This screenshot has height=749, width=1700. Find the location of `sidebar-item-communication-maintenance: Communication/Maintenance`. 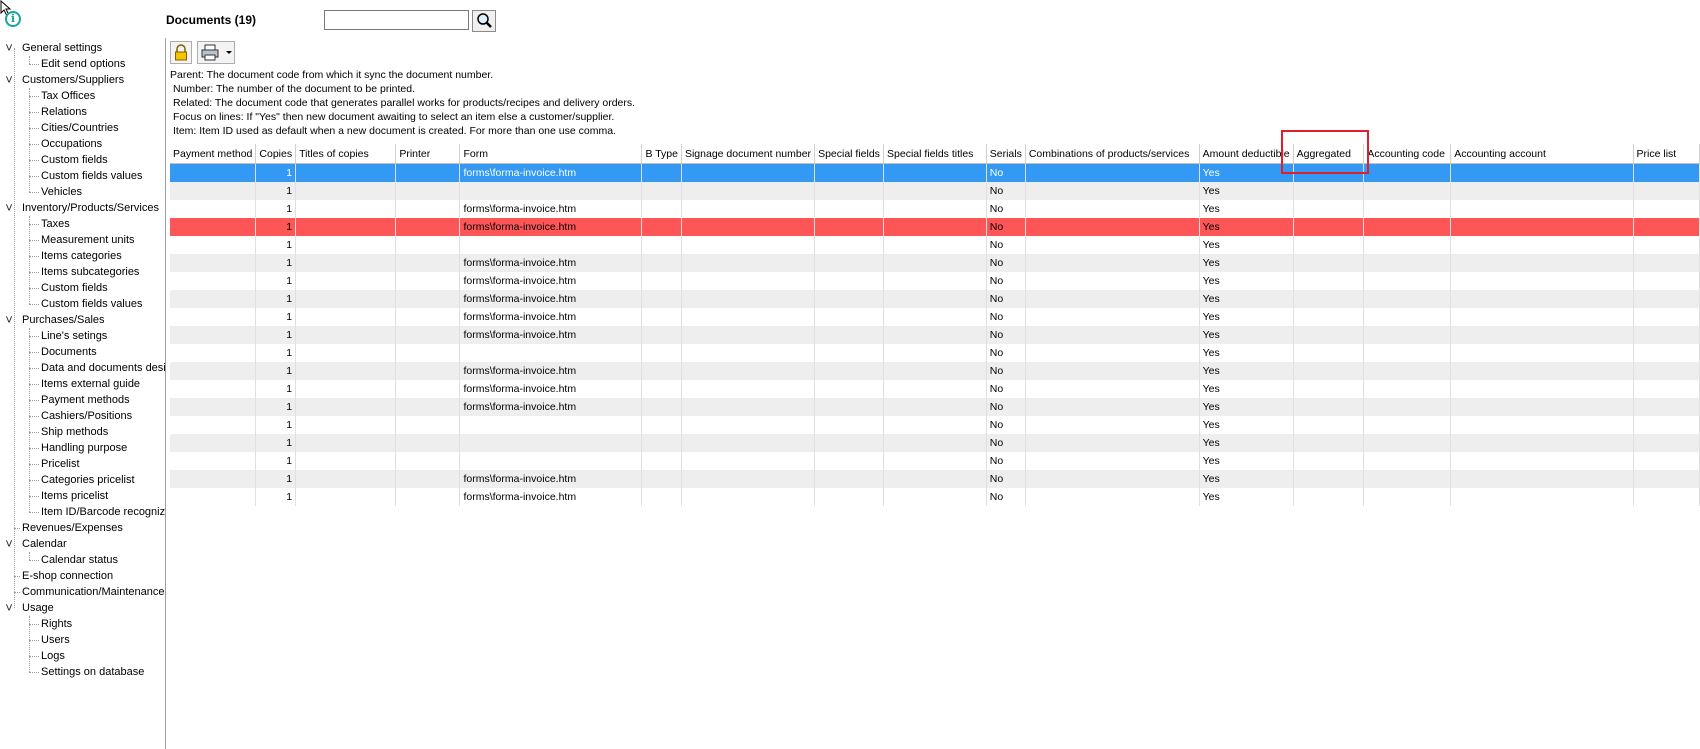

sidebar-item-communication-maintenance: Communication/Maintenance is located at coordinates (82, 592).